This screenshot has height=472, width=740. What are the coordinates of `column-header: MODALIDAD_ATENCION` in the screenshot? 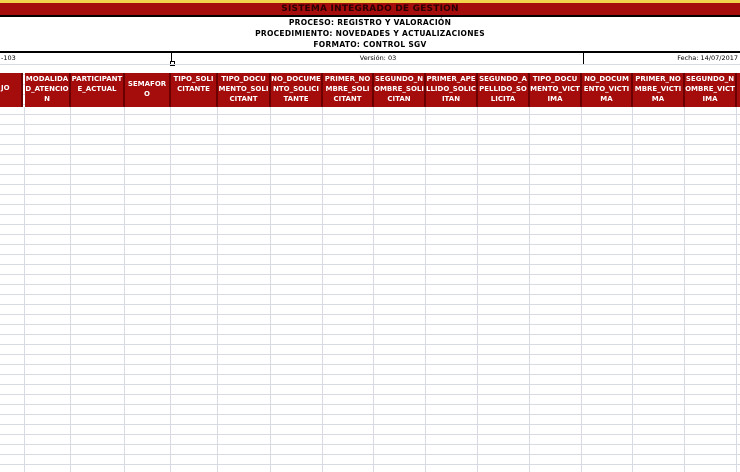 It's located at (48, 90).